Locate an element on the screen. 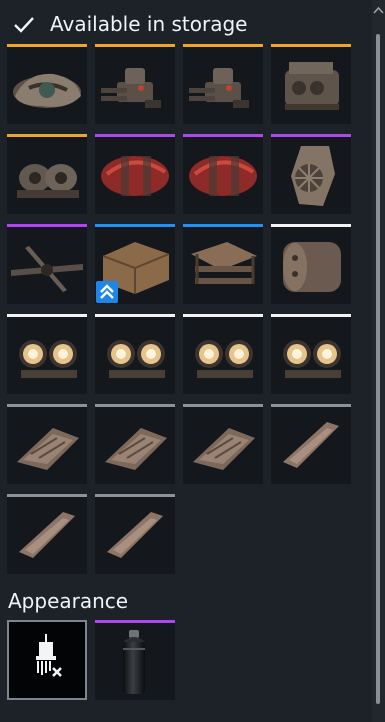  cooler-image is located at coordinates (313, 176).